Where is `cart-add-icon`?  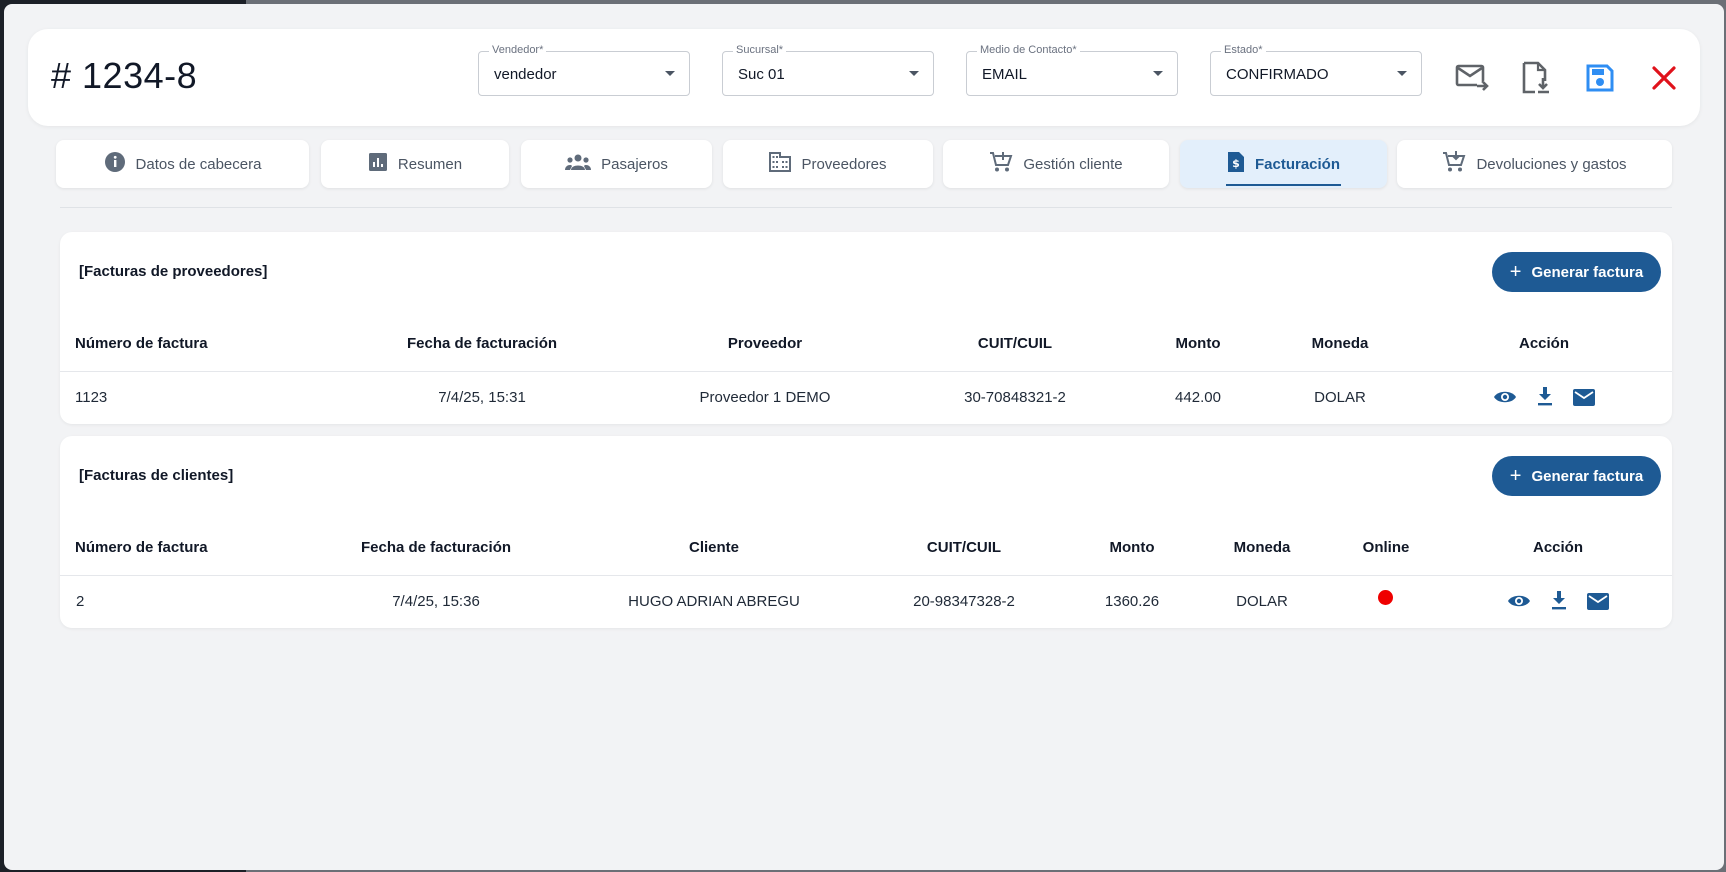 cart-add-icon is located at coordinates (1001, 164).